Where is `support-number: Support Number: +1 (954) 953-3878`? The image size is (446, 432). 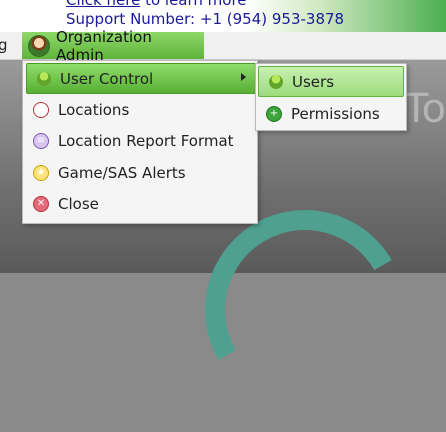 support-number: Support Number: +1 (954) 953-3878 is located at coordinates (205, 19).